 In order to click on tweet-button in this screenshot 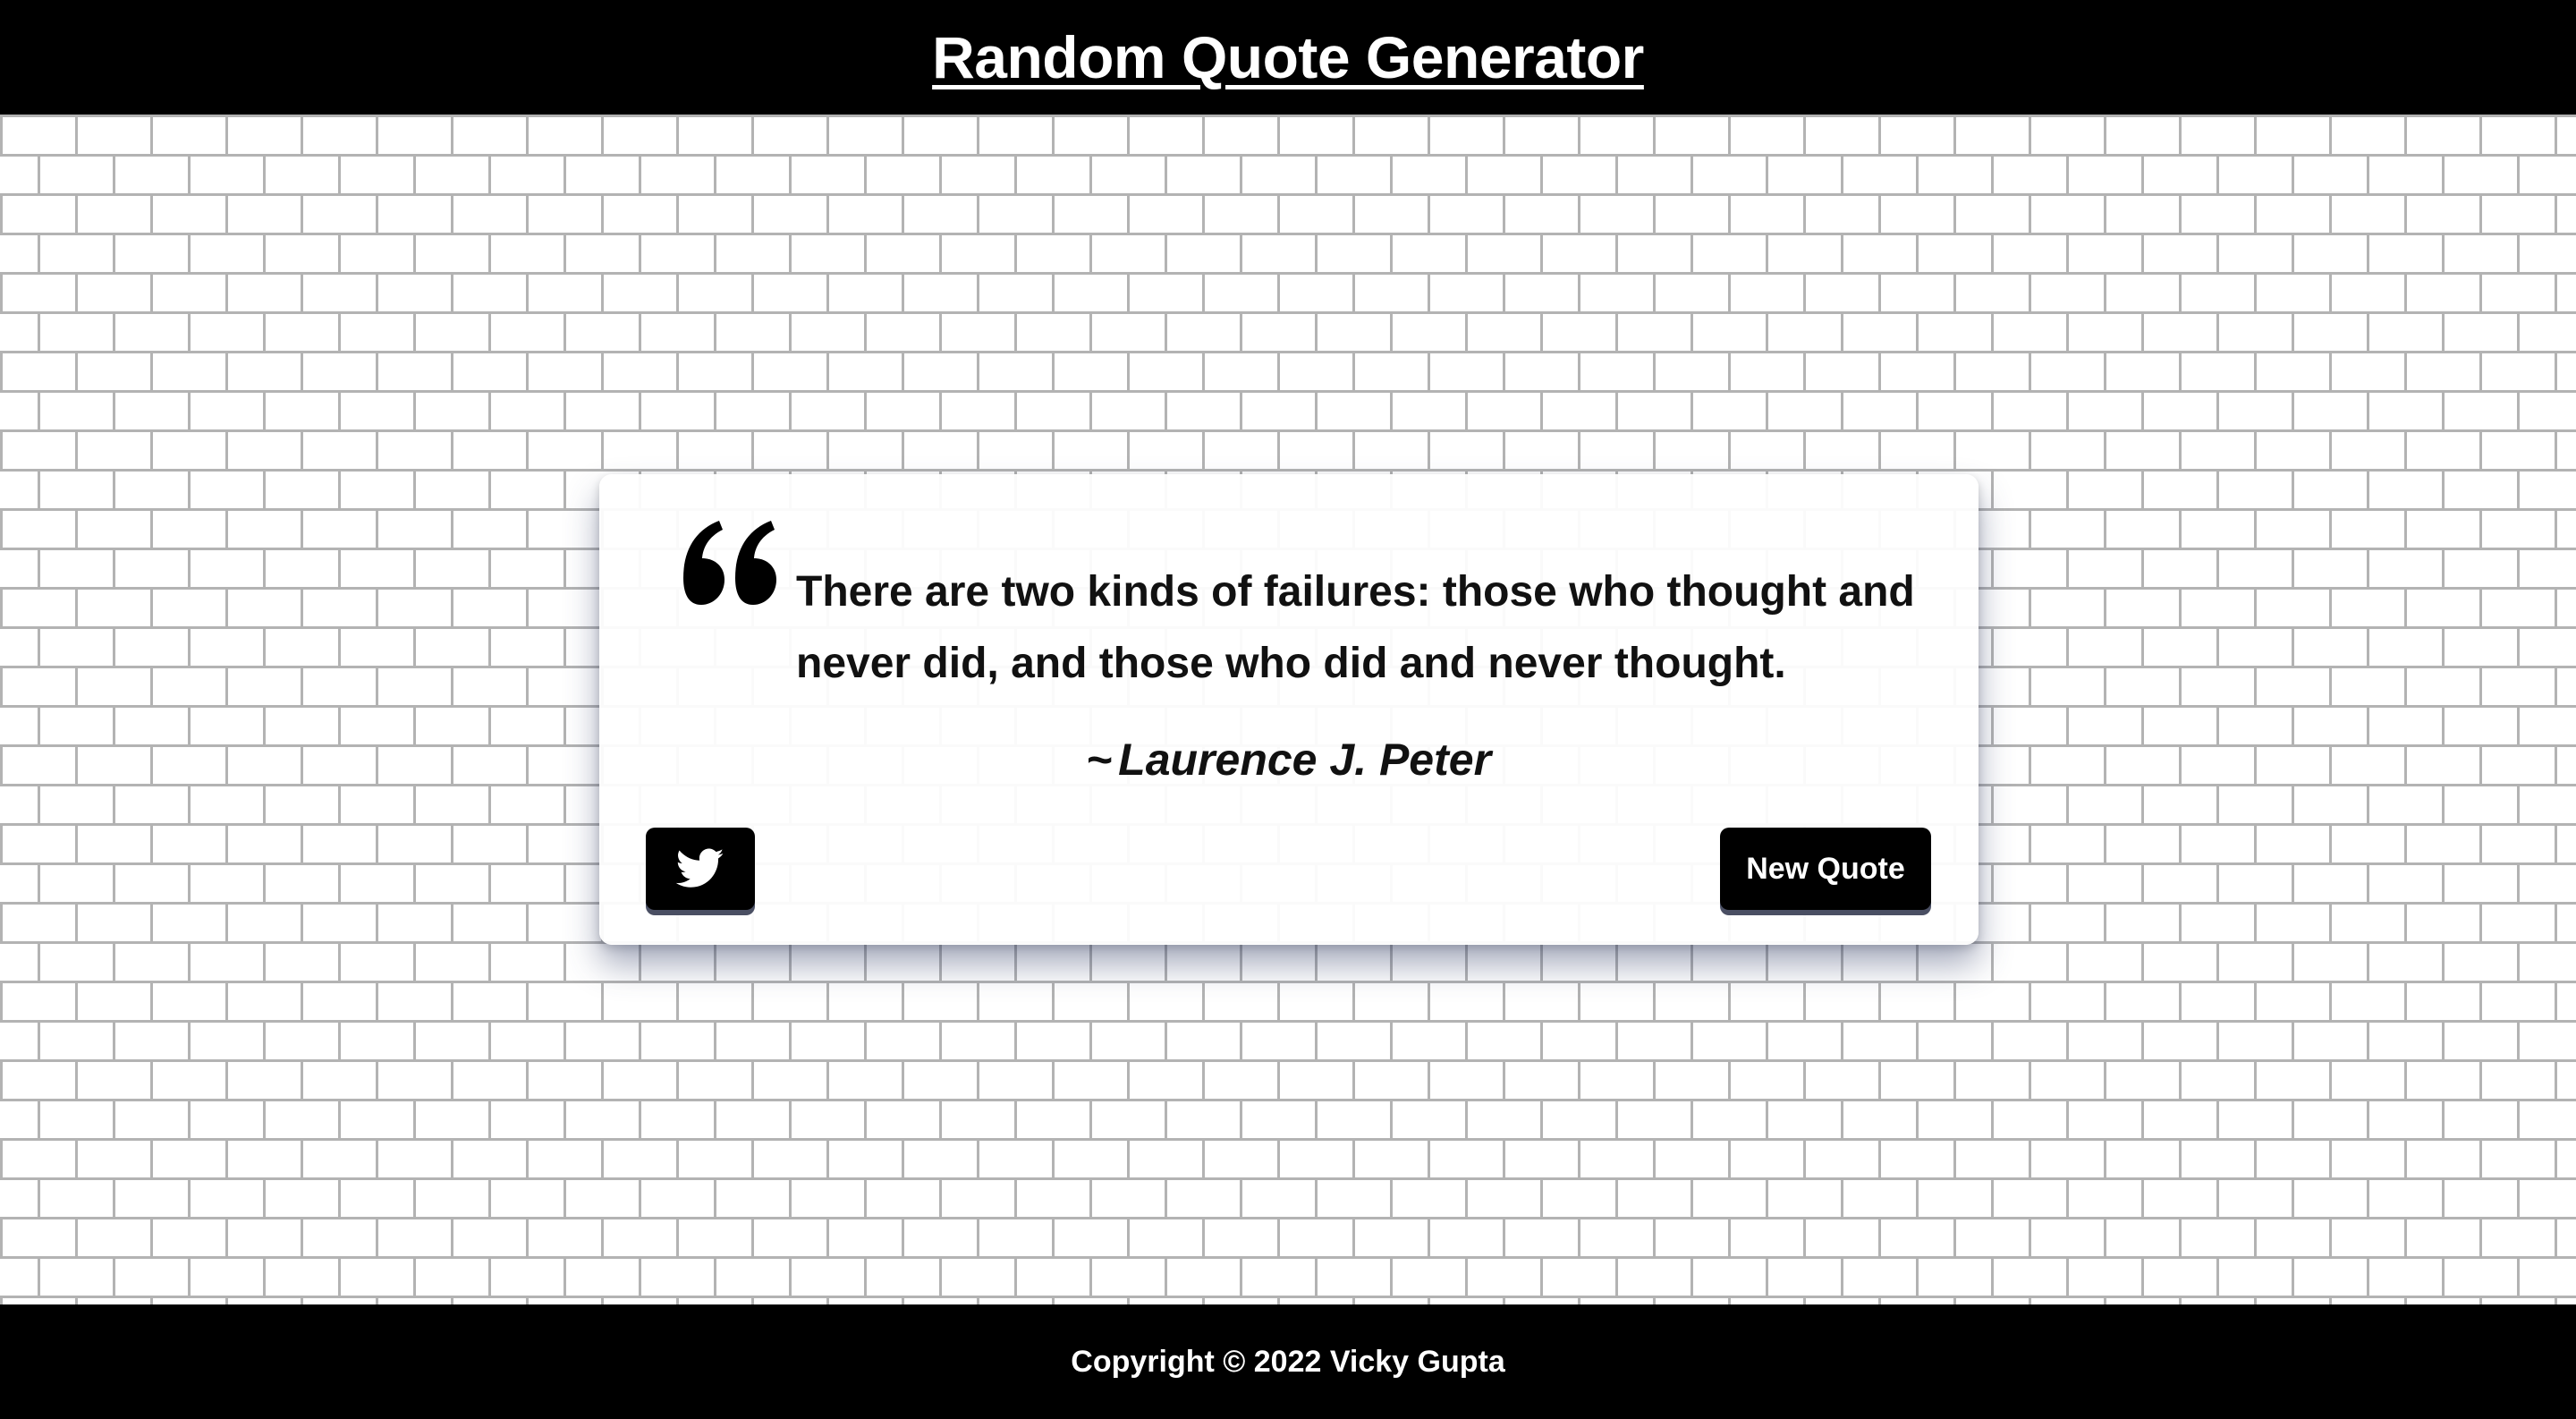, I will do `click(700, 869)`.